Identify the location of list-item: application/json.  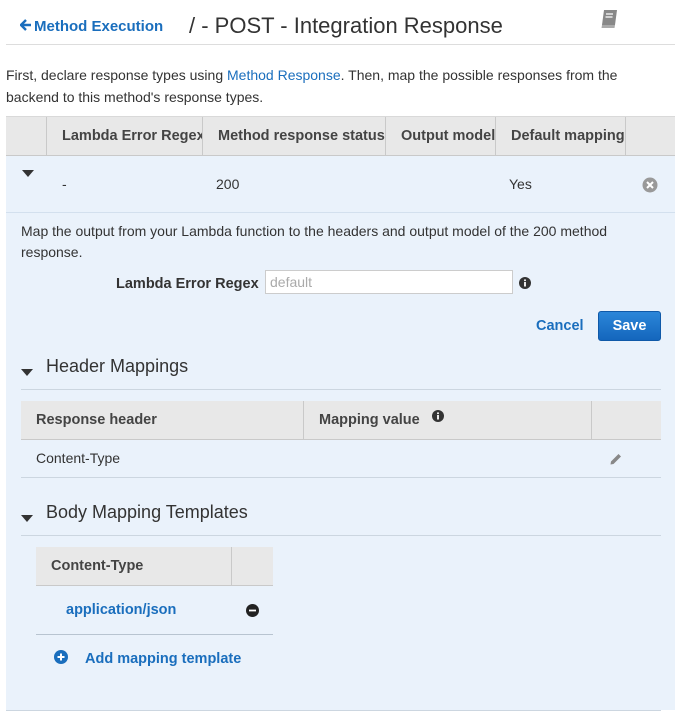
(154, 610).